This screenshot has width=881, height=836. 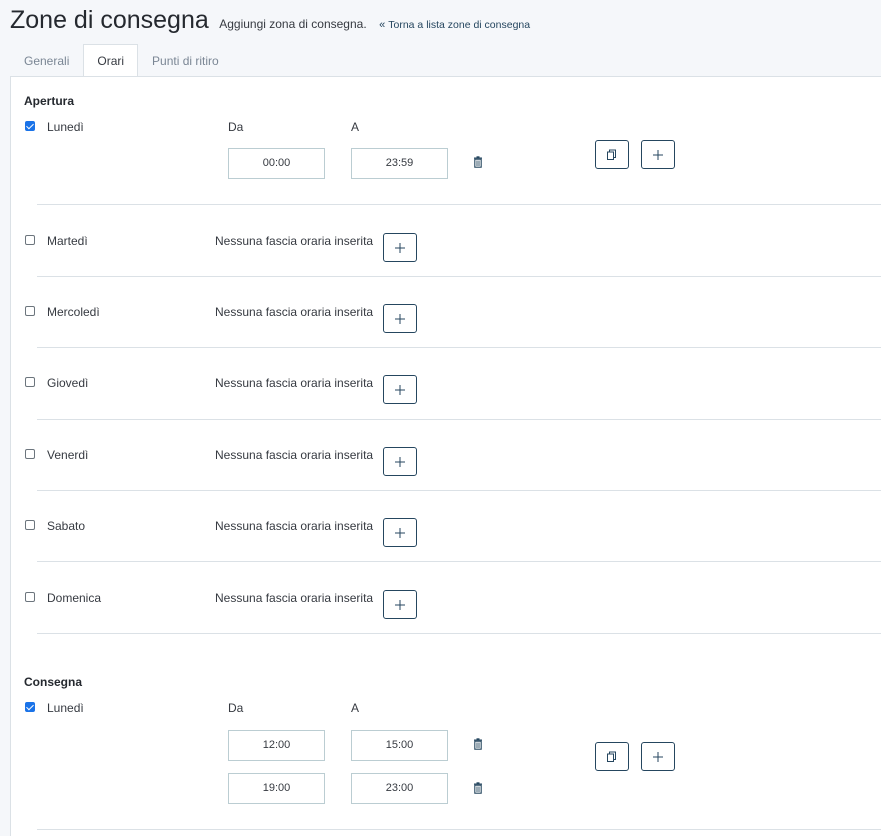 What do you see at coordinates (30, 240) in the screenshot?
I see `opening-tuesday-checkbox` at bounding box center [30, 240].